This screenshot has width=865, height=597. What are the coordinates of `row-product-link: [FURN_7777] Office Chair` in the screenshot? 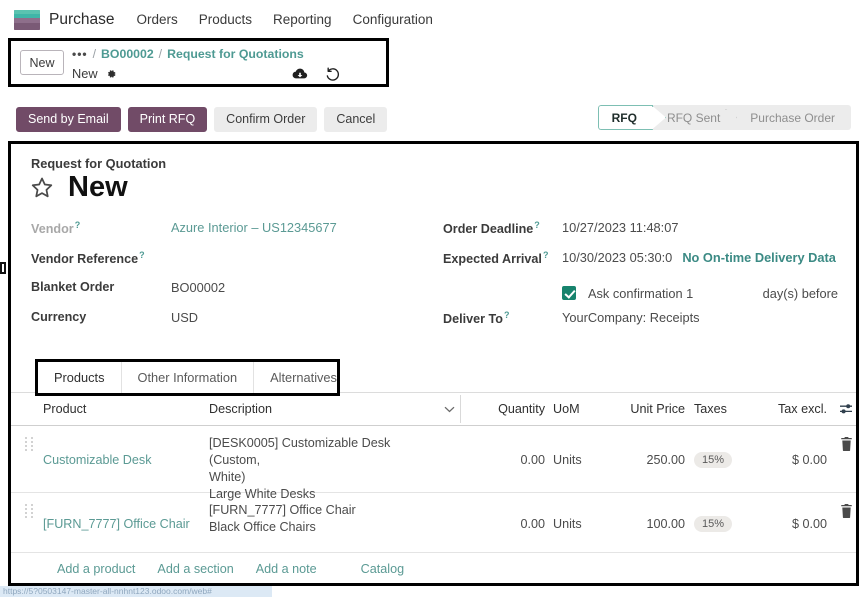 It's located at (126, 522).